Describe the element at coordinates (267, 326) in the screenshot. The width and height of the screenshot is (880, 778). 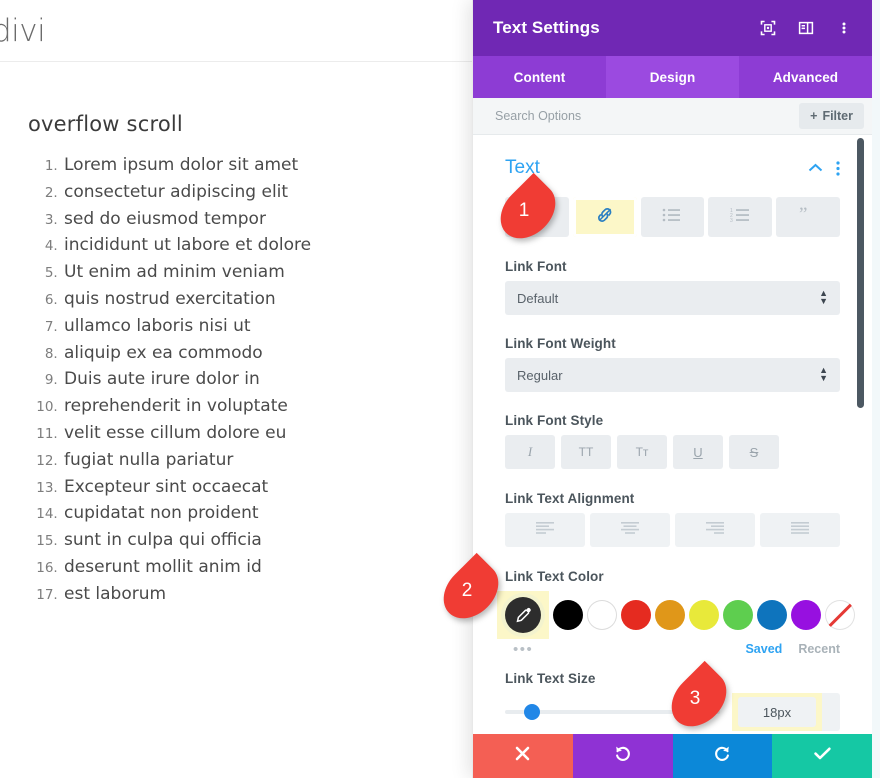
I see `list-item: ullamco laboris nisi ut` at that location.